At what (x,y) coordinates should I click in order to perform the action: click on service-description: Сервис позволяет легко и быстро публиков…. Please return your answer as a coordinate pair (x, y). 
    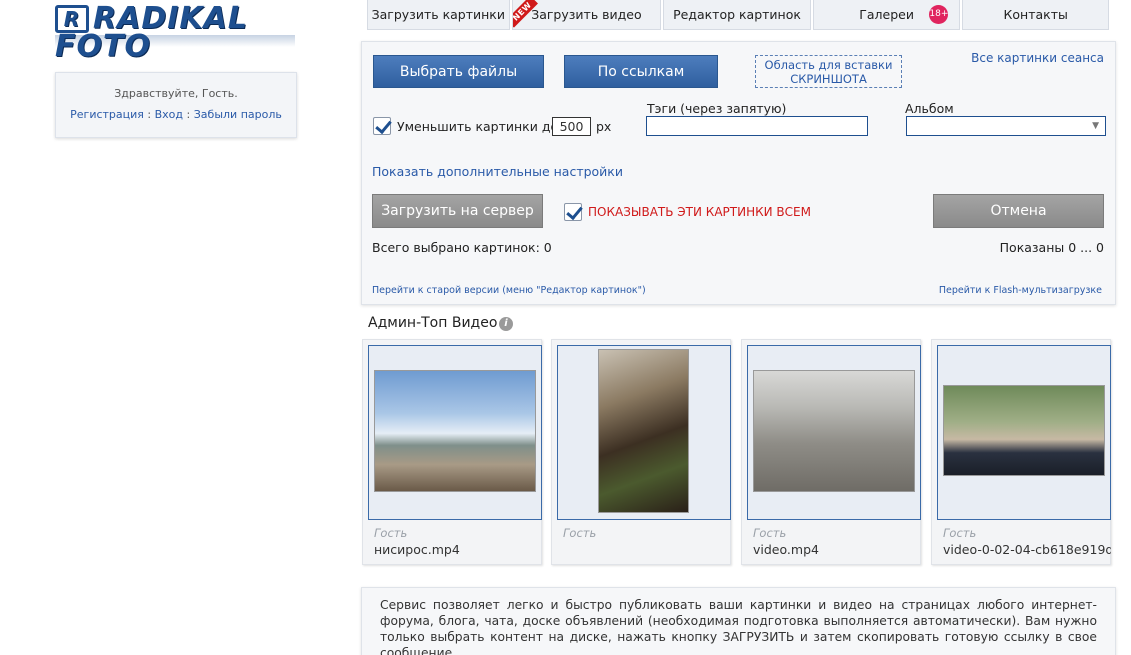
    Looking at the image, I should click on (738, 621).